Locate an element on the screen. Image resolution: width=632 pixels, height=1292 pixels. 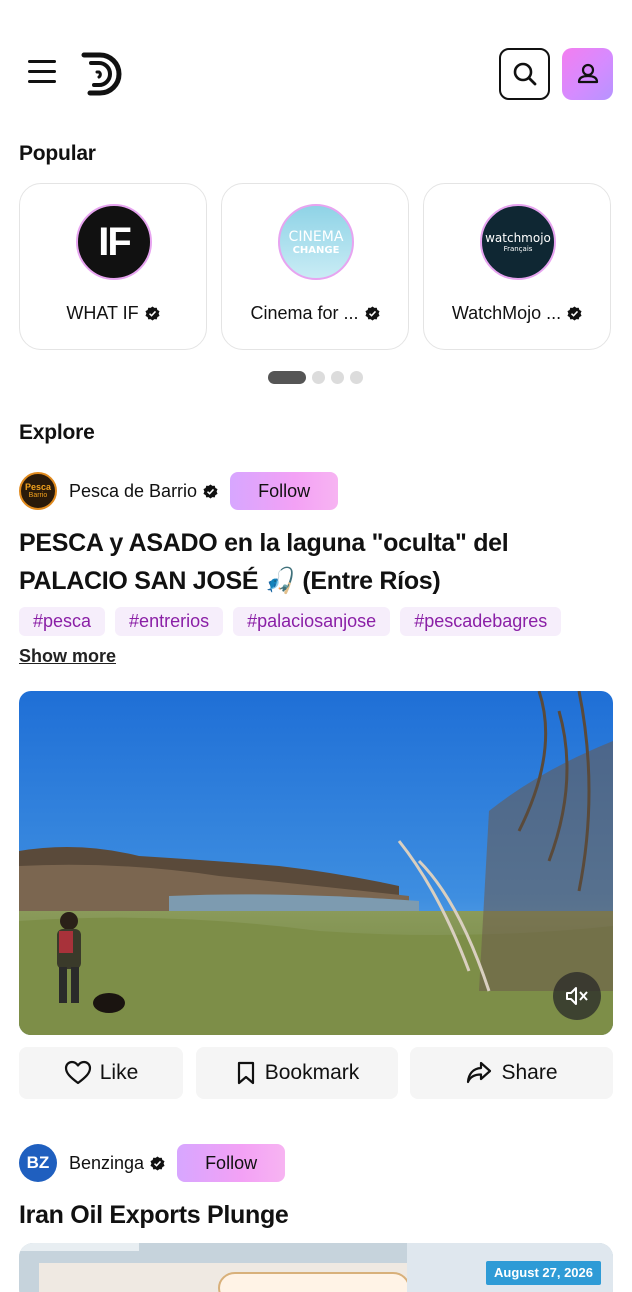
avatar-logo-text: Pesca is located at coordinates (38, 487).